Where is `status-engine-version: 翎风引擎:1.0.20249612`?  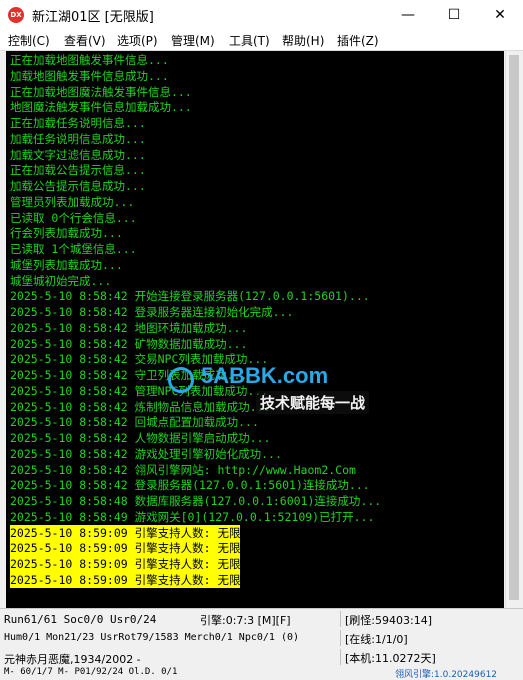 status-engine-version: 翎风引擎:1.0.20249612 is located at coordinates (446, 675).